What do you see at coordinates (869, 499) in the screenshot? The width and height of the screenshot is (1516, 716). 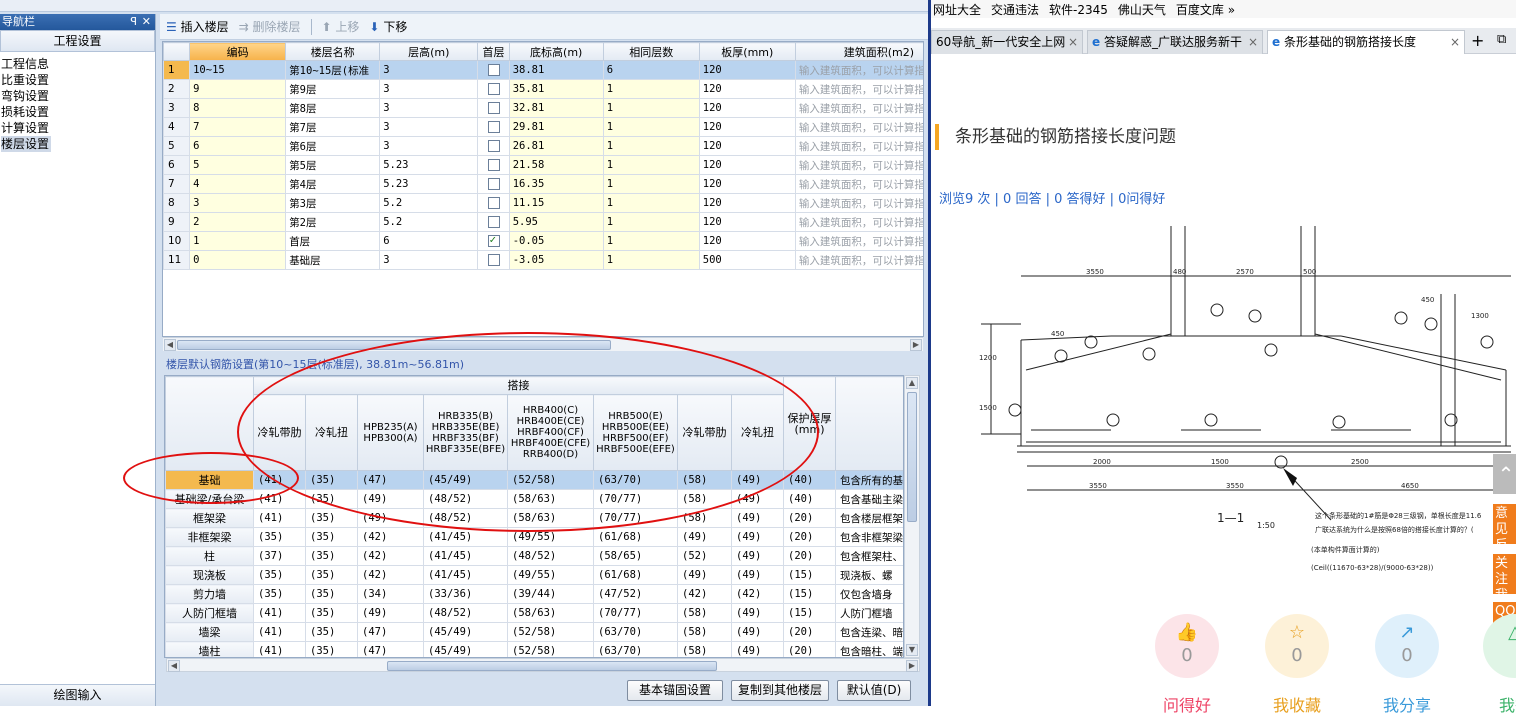 I see `description-cell: 包含基础主梁` at bounding box center [869, 499].